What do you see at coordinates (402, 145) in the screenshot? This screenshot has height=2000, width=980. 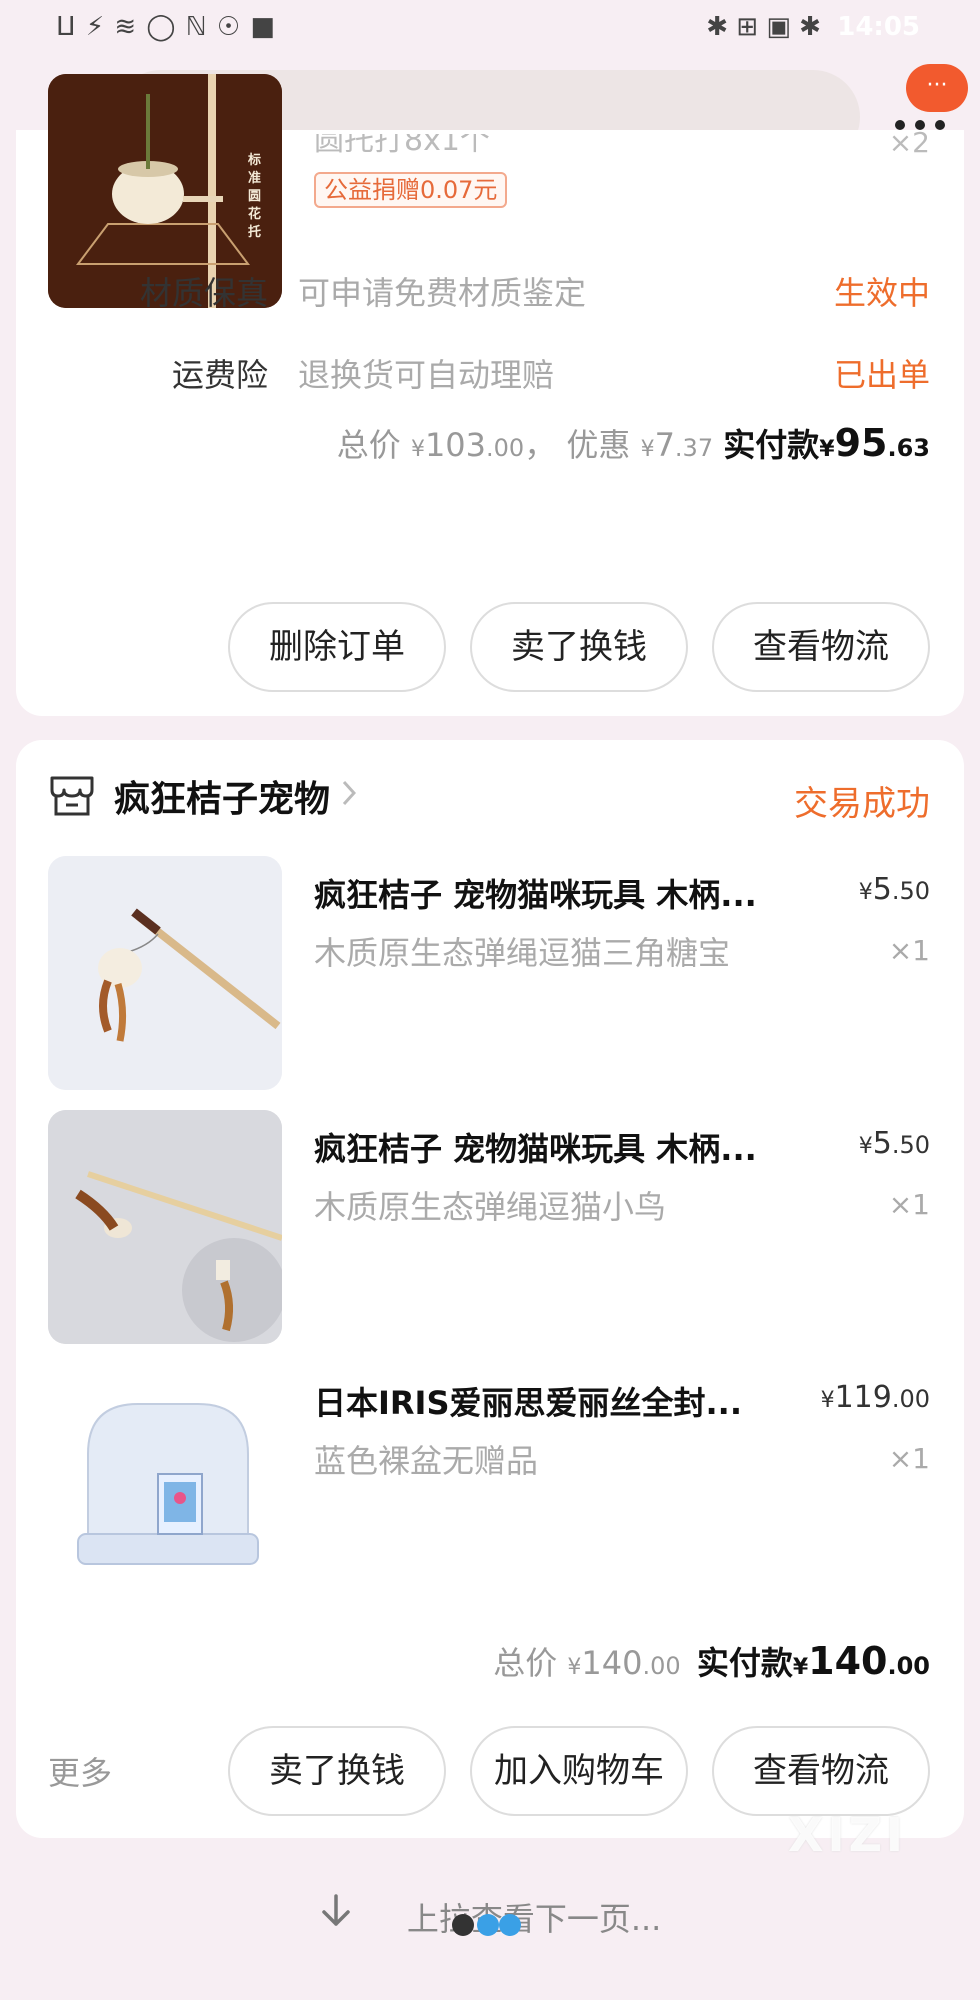 I see `product-title-partial: 圆托打8x1个` at bounding box center [402, 145].